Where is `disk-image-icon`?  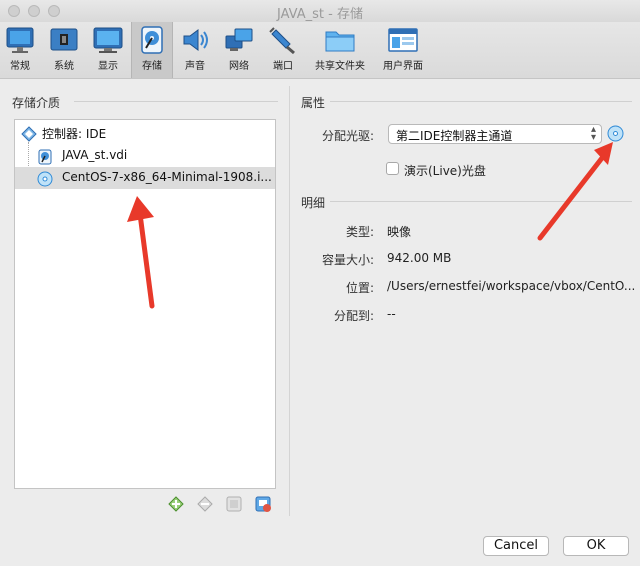 disk-image-icon is located at coordinates (45, 157).